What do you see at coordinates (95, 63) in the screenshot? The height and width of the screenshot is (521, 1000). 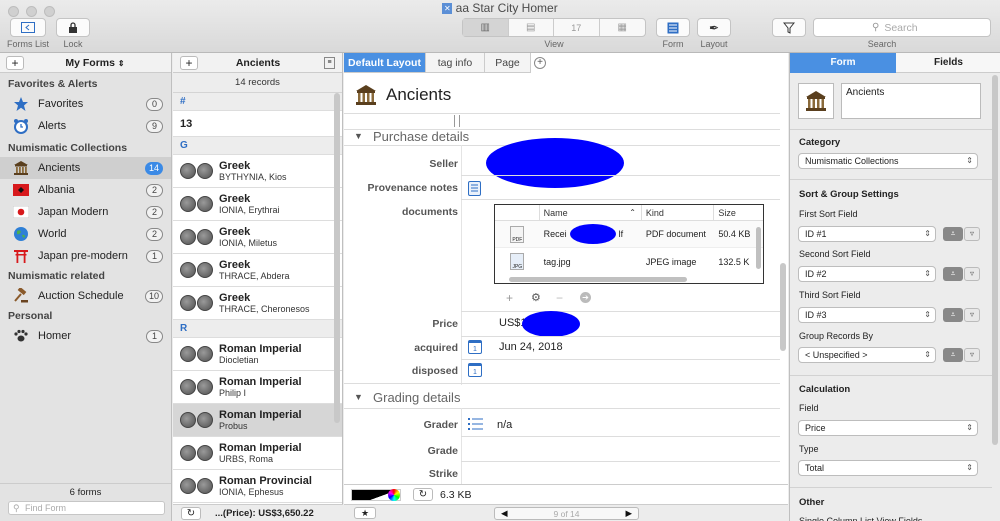 I see `my-forms-selector: My Forms ⇕` at bounding box center [95, 63].